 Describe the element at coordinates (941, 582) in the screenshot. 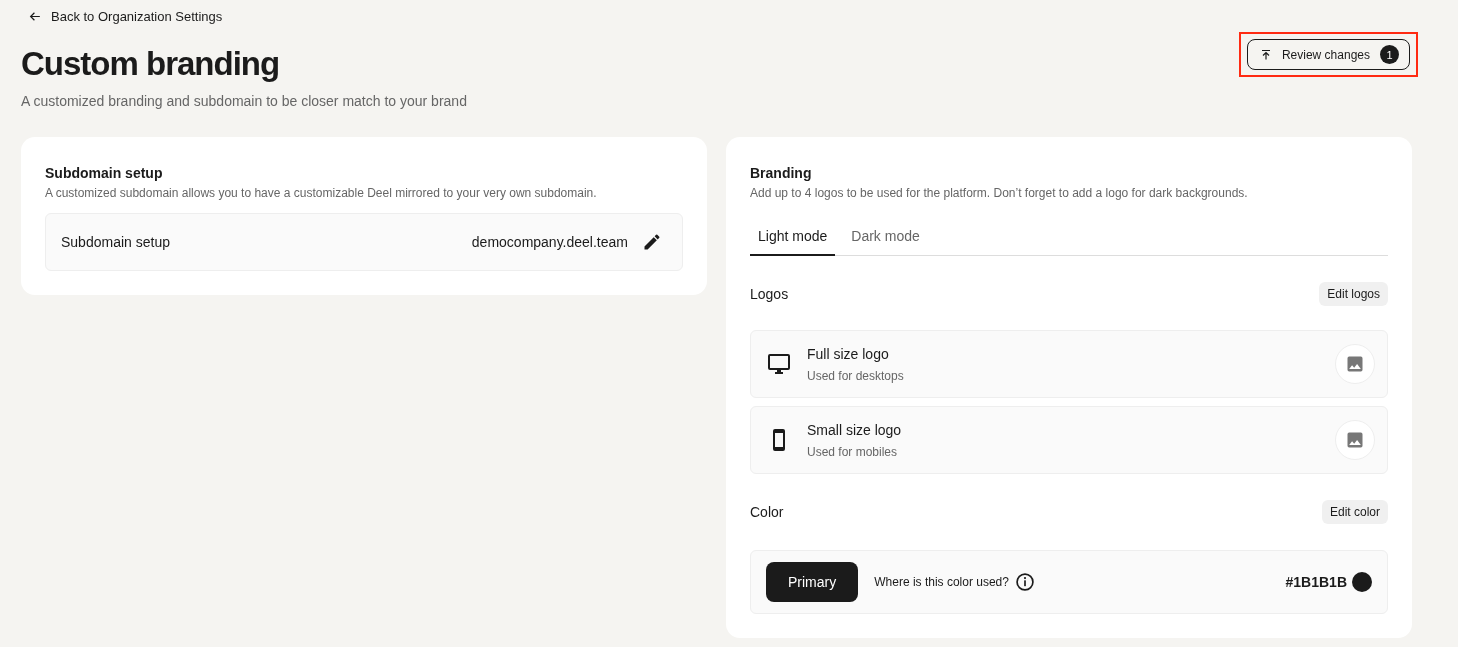

I see `color-usage-question: Where is this color used?` at that location.